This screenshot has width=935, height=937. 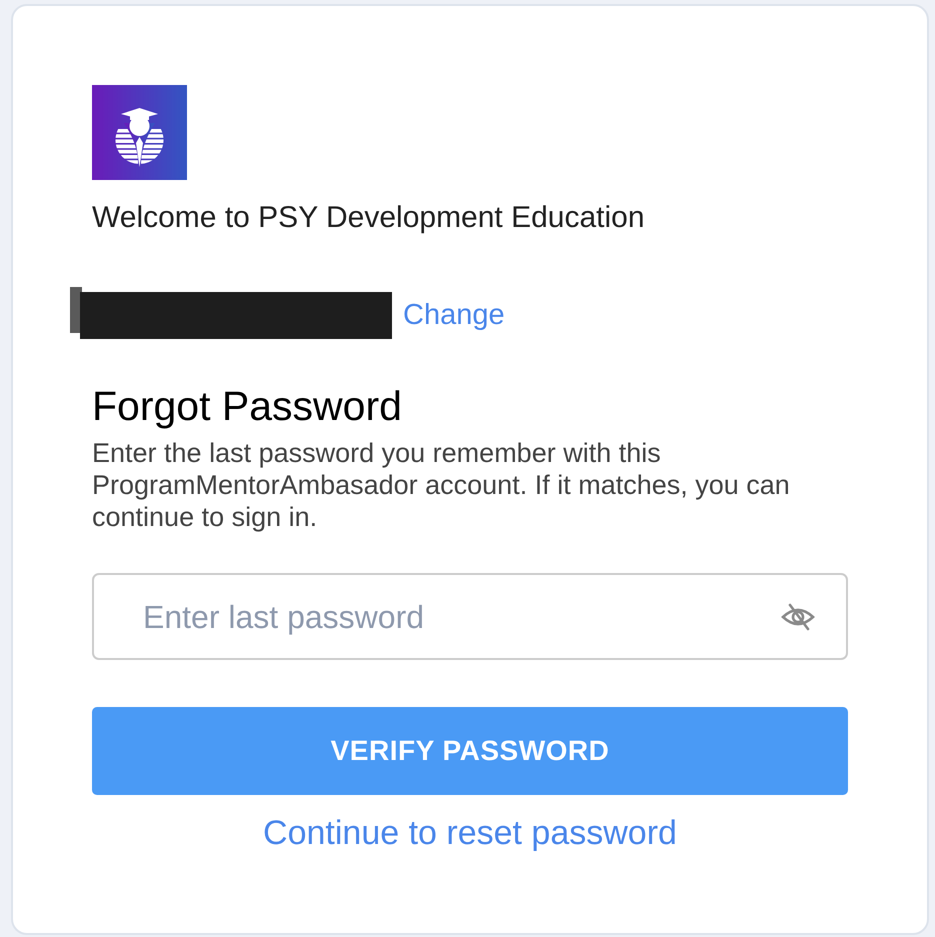 I want to click on verify-password-button: VERIFY PASSWORD, so click(x=470, y=751).